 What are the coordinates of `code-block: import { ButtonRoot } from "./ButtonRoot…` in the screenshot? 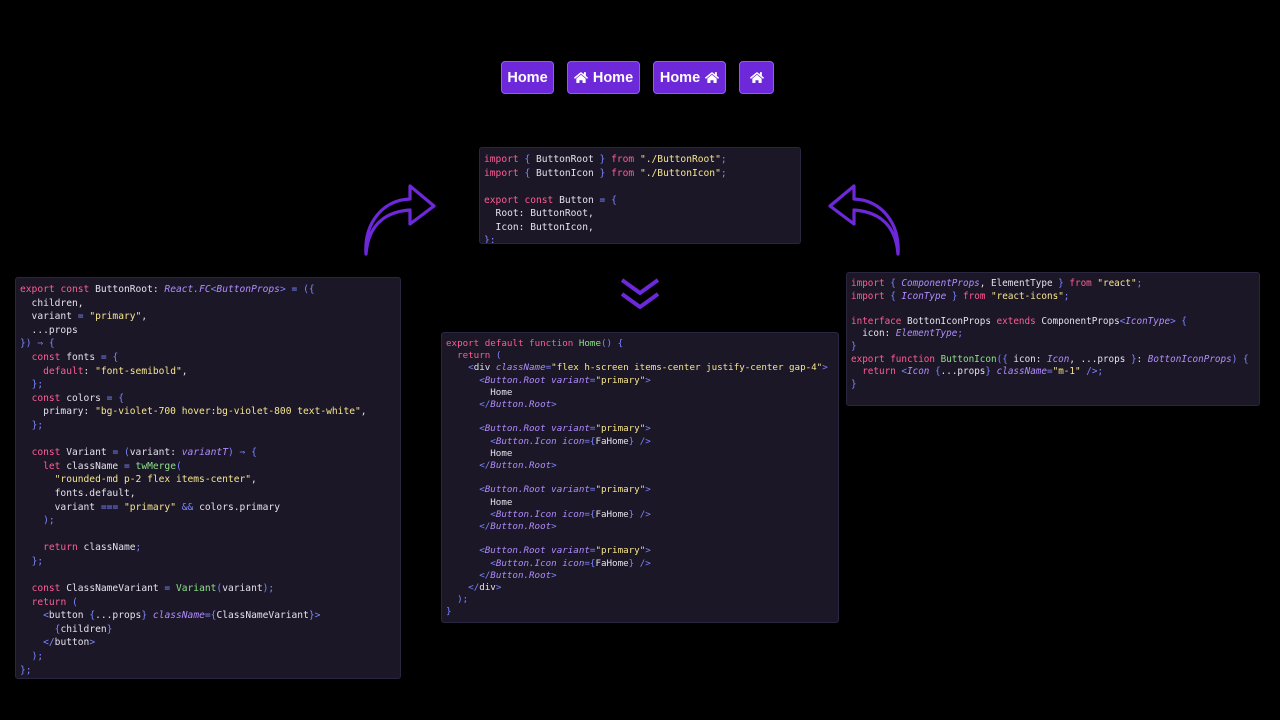 It's located at (605, 199).